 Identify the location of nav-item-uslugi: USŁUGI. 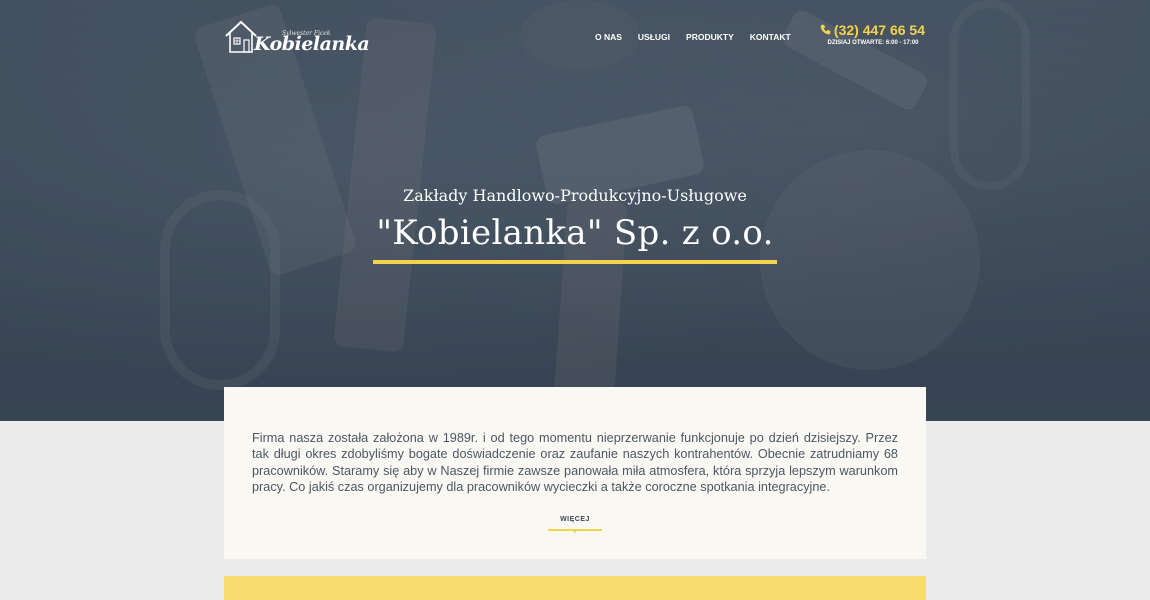
(654, 37).